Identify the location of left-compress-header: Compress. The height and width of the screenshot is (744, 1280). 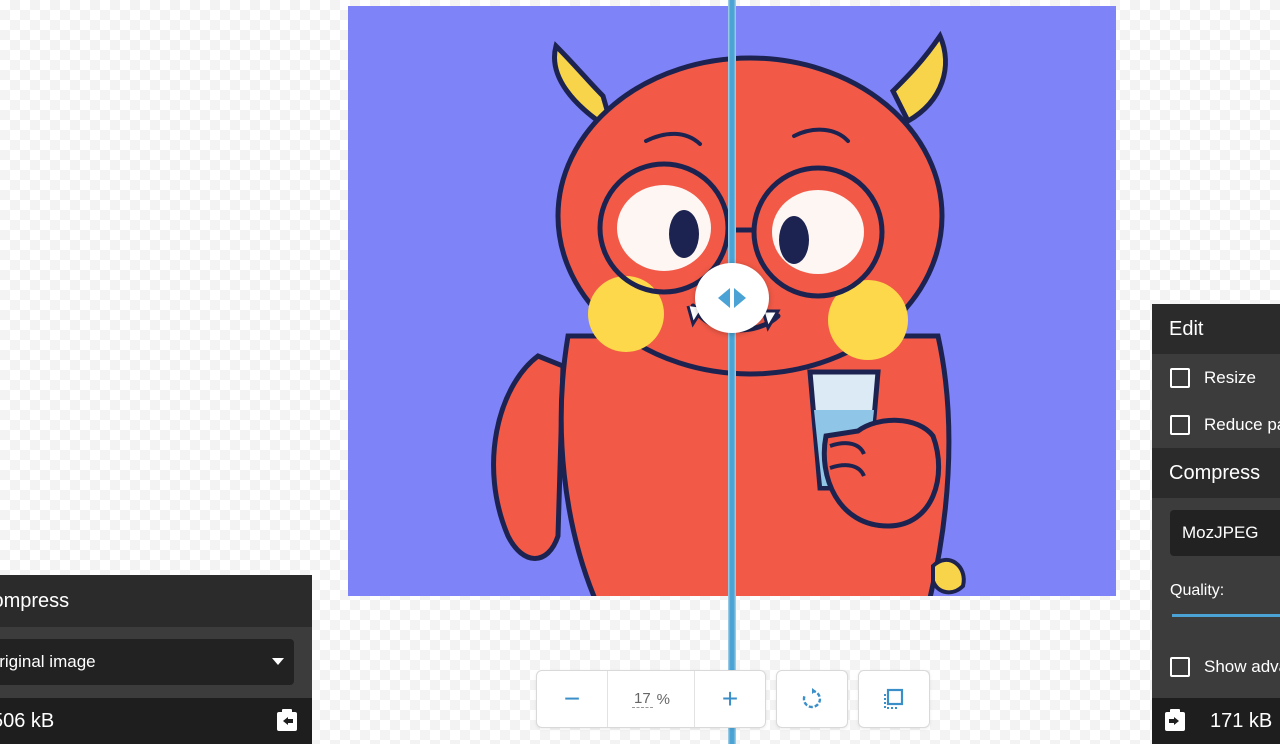
(156, 601).